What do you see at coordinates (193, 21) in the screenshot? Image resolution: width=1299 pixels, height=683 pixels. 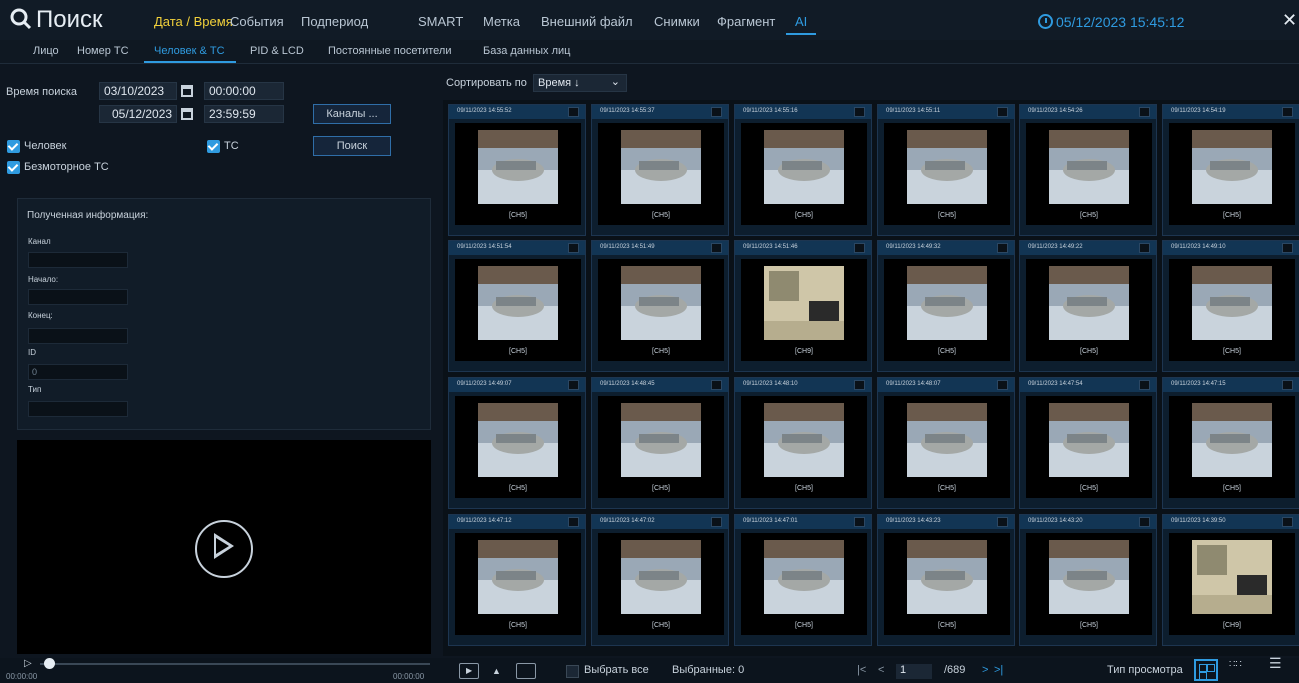 I see `tab-date-time: Дата / Время` at bounding box center [193, 21].